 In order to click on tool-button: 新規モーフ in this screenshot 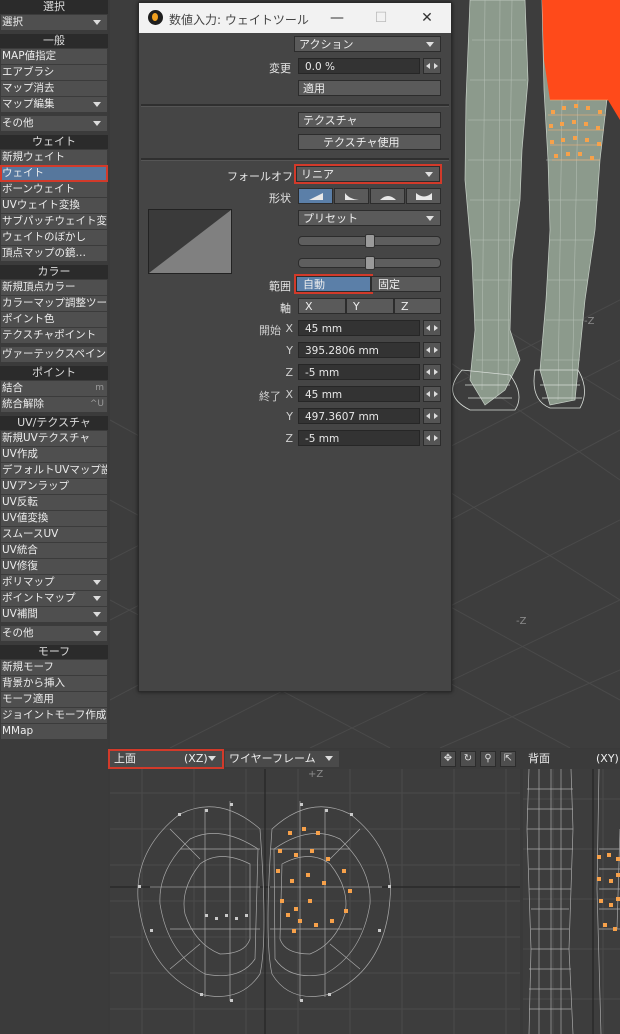, I will do `click(54, 667)`.